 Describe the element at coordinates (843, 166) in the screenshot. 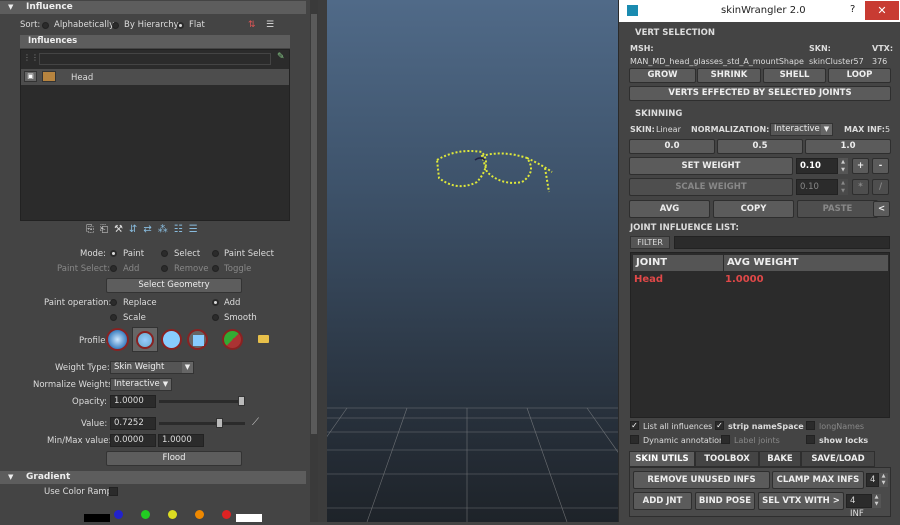

I see `set-weight-spinner: ▲ ▼` at that location.